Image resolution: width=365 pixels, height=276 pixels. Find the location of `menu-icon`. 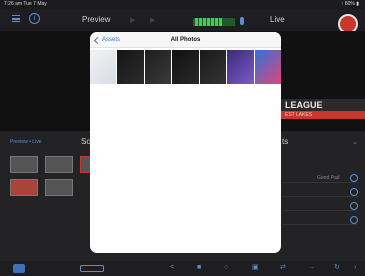

menu-icon is located at coordinates (16, 18).